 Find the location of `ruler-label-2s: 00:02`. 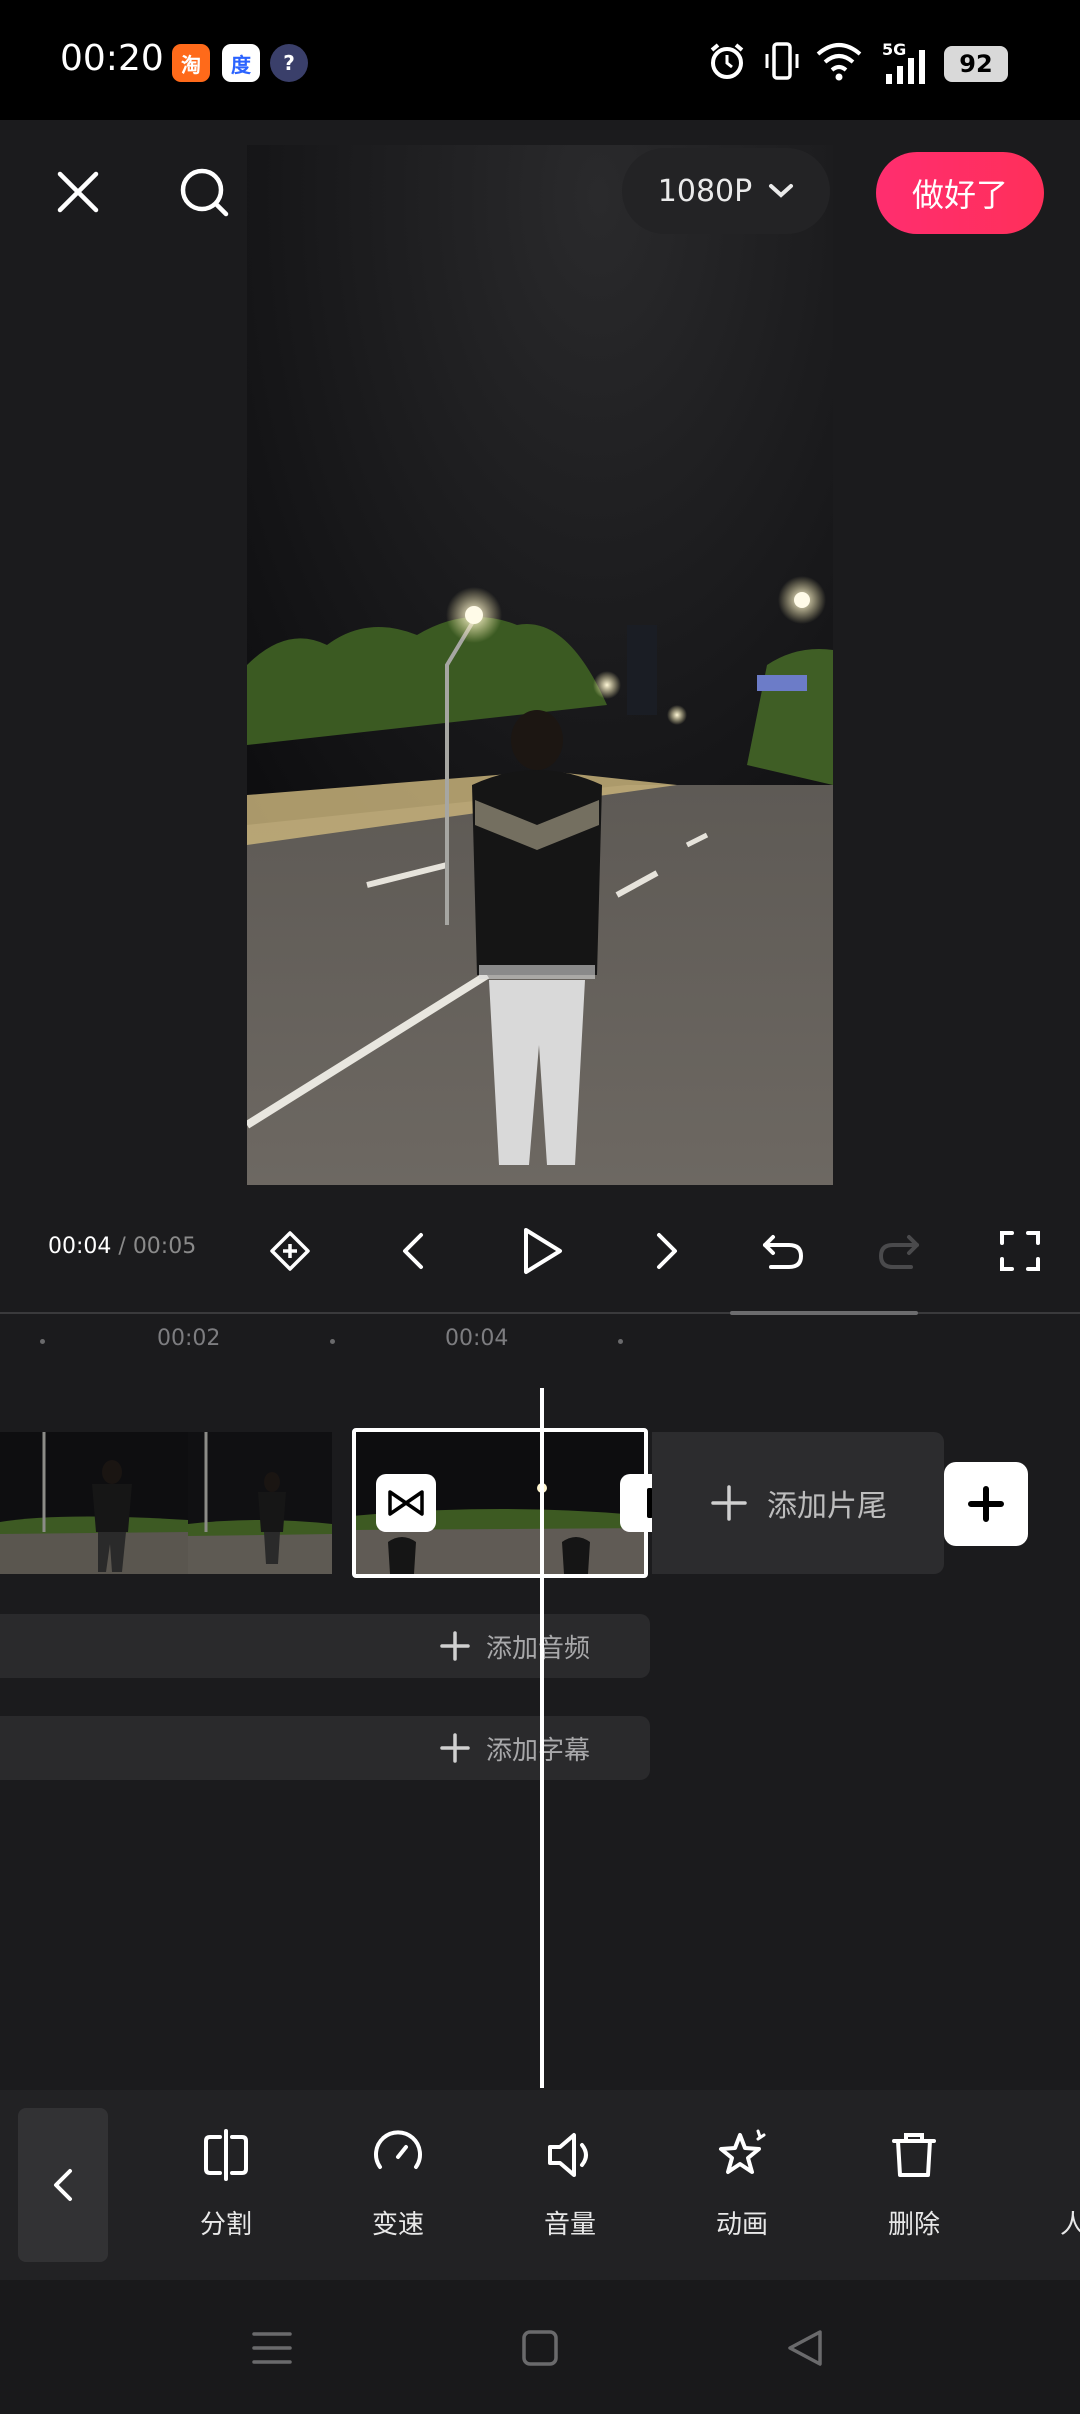

ruler-label-2s: 00:02 is located at coordinates (189, 1338).